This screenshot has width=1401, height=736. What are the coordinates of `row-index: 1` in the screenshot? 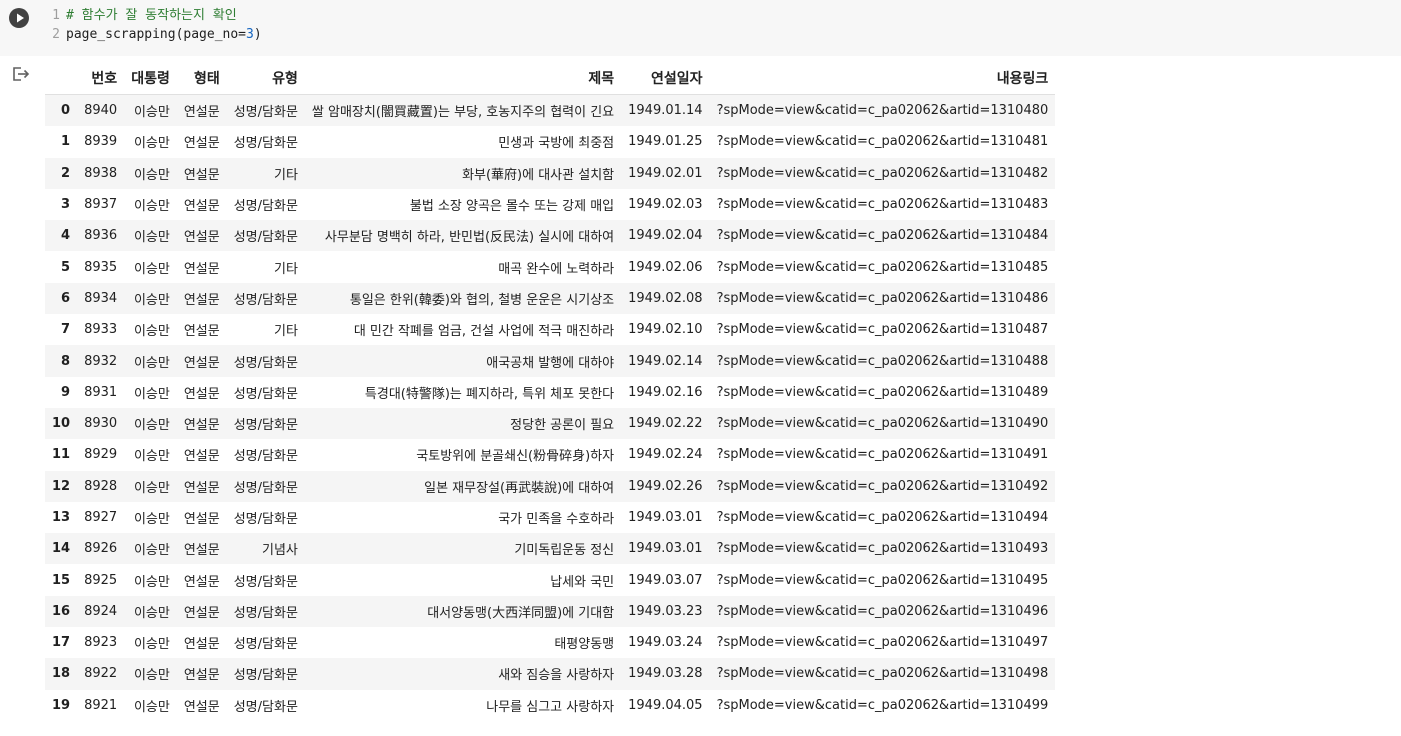 It's located at (61, 142).